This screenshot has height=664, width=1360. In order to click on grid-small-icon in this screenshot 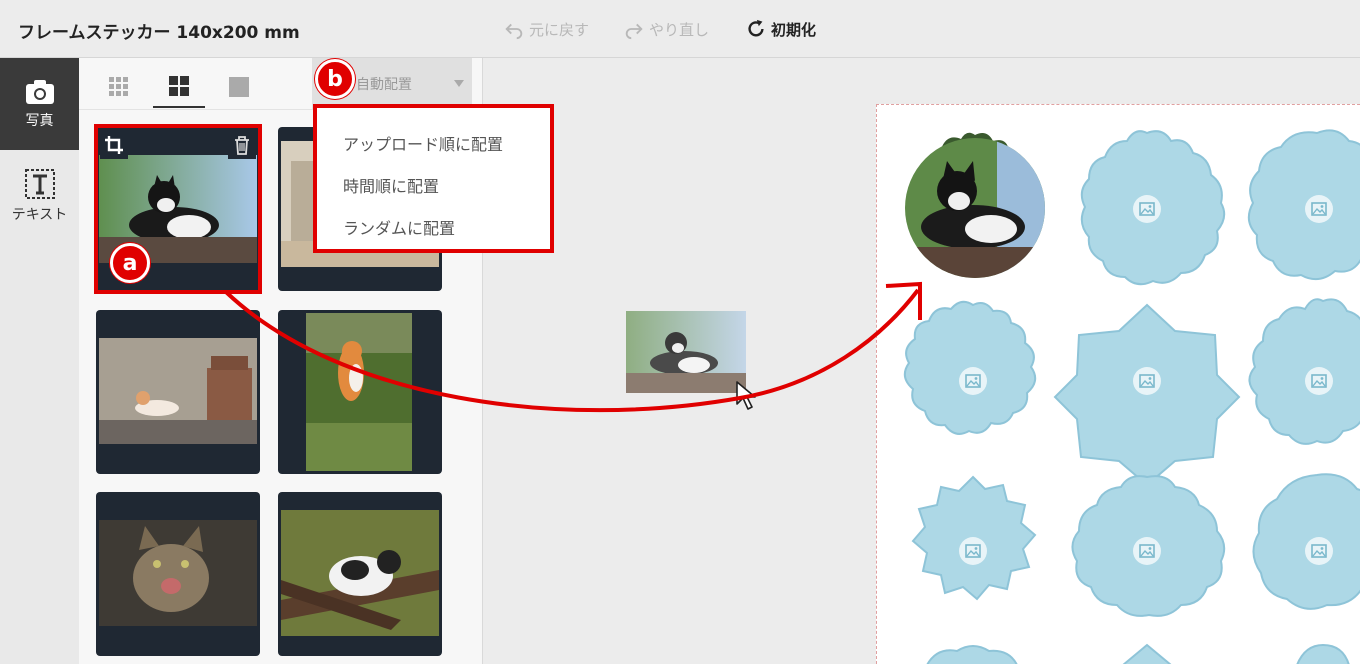, I will do `click(118, 86)`.